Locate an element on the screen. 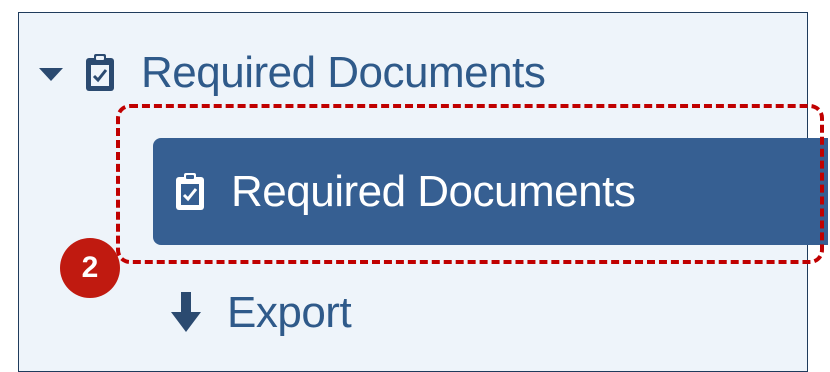 This screenshot has height=372, width=830. tree-node-export: Export is located at coordinates (261, 313).